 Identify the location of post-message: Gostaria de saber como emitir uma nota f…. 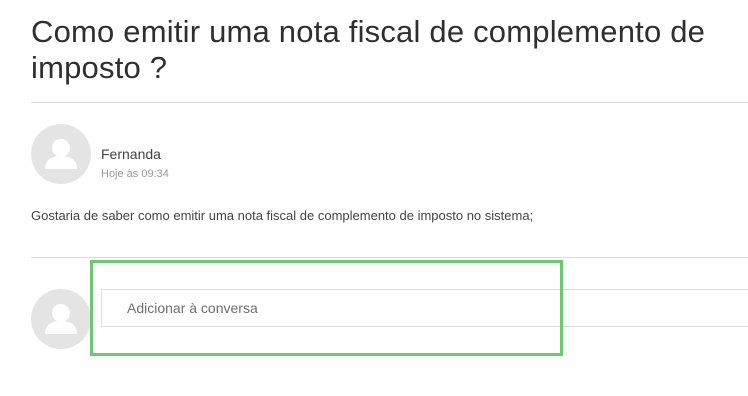
(282, 215).